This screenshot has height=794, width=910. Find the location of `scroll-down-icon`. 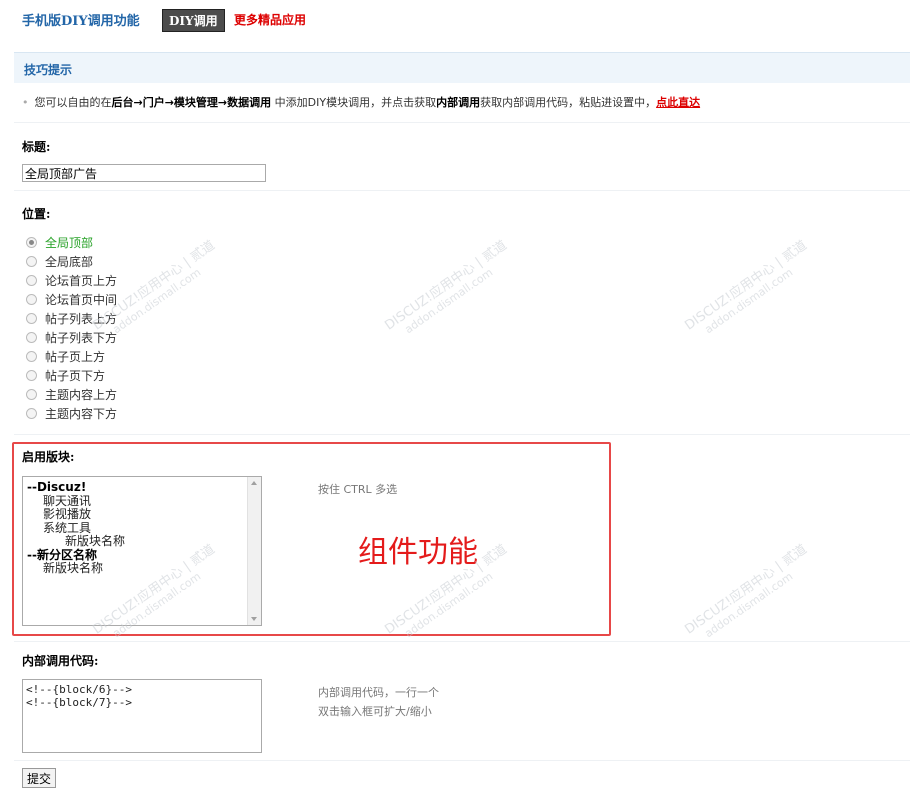

scroll-down-icon is located at coordinates (254, 619).